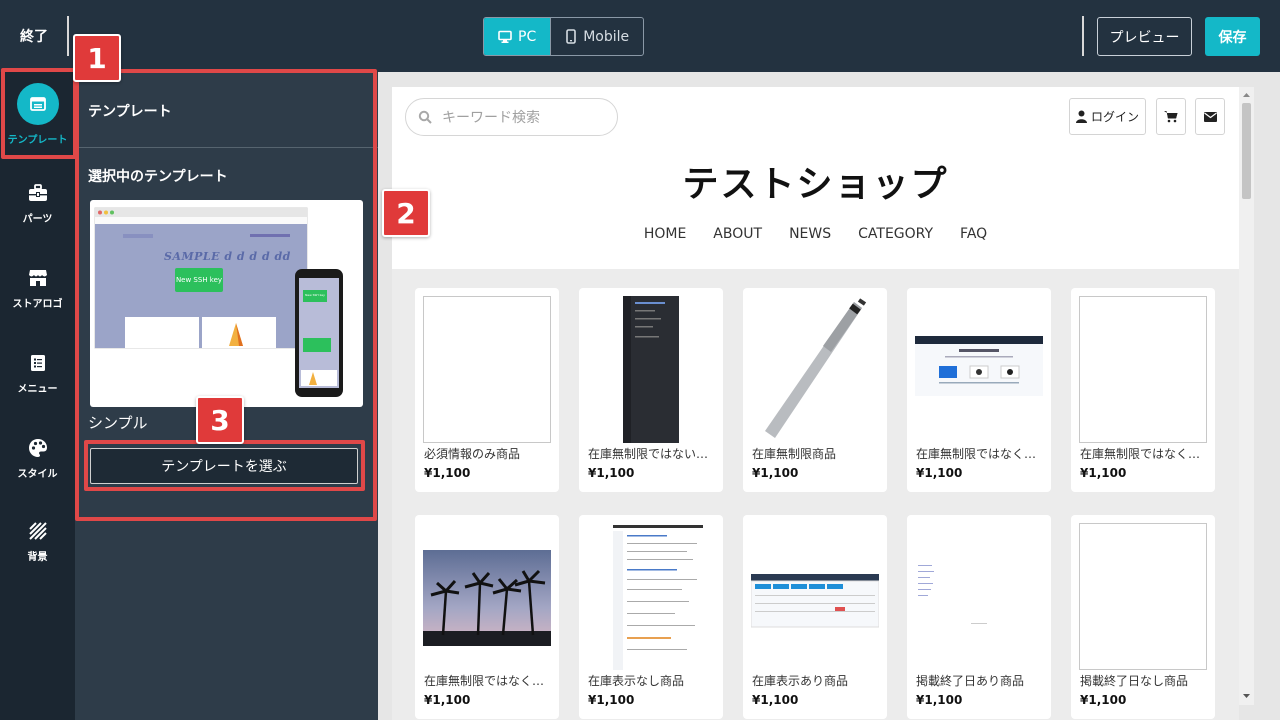 Image resolution: width=1280 pixels, height=720 pixels. I want to click on user-icon, so click(1081, 116).